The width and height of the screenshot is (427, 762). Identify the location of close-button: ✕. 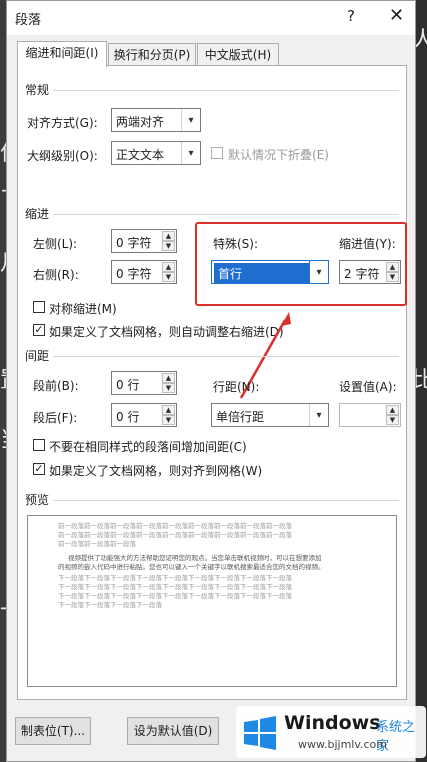
(396, 15).